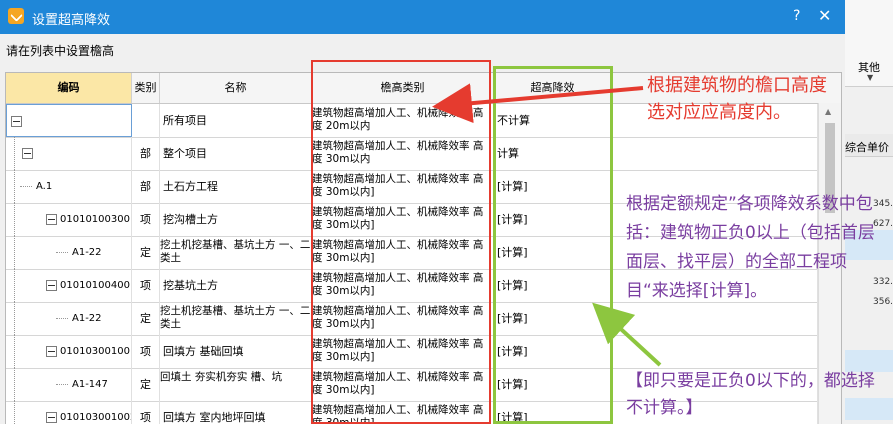 Image resolution: width=893 pixels, height=424 pixels. Describe the element at coordinates (146, 120) in the screenshot. I see `category-cell` at that location.